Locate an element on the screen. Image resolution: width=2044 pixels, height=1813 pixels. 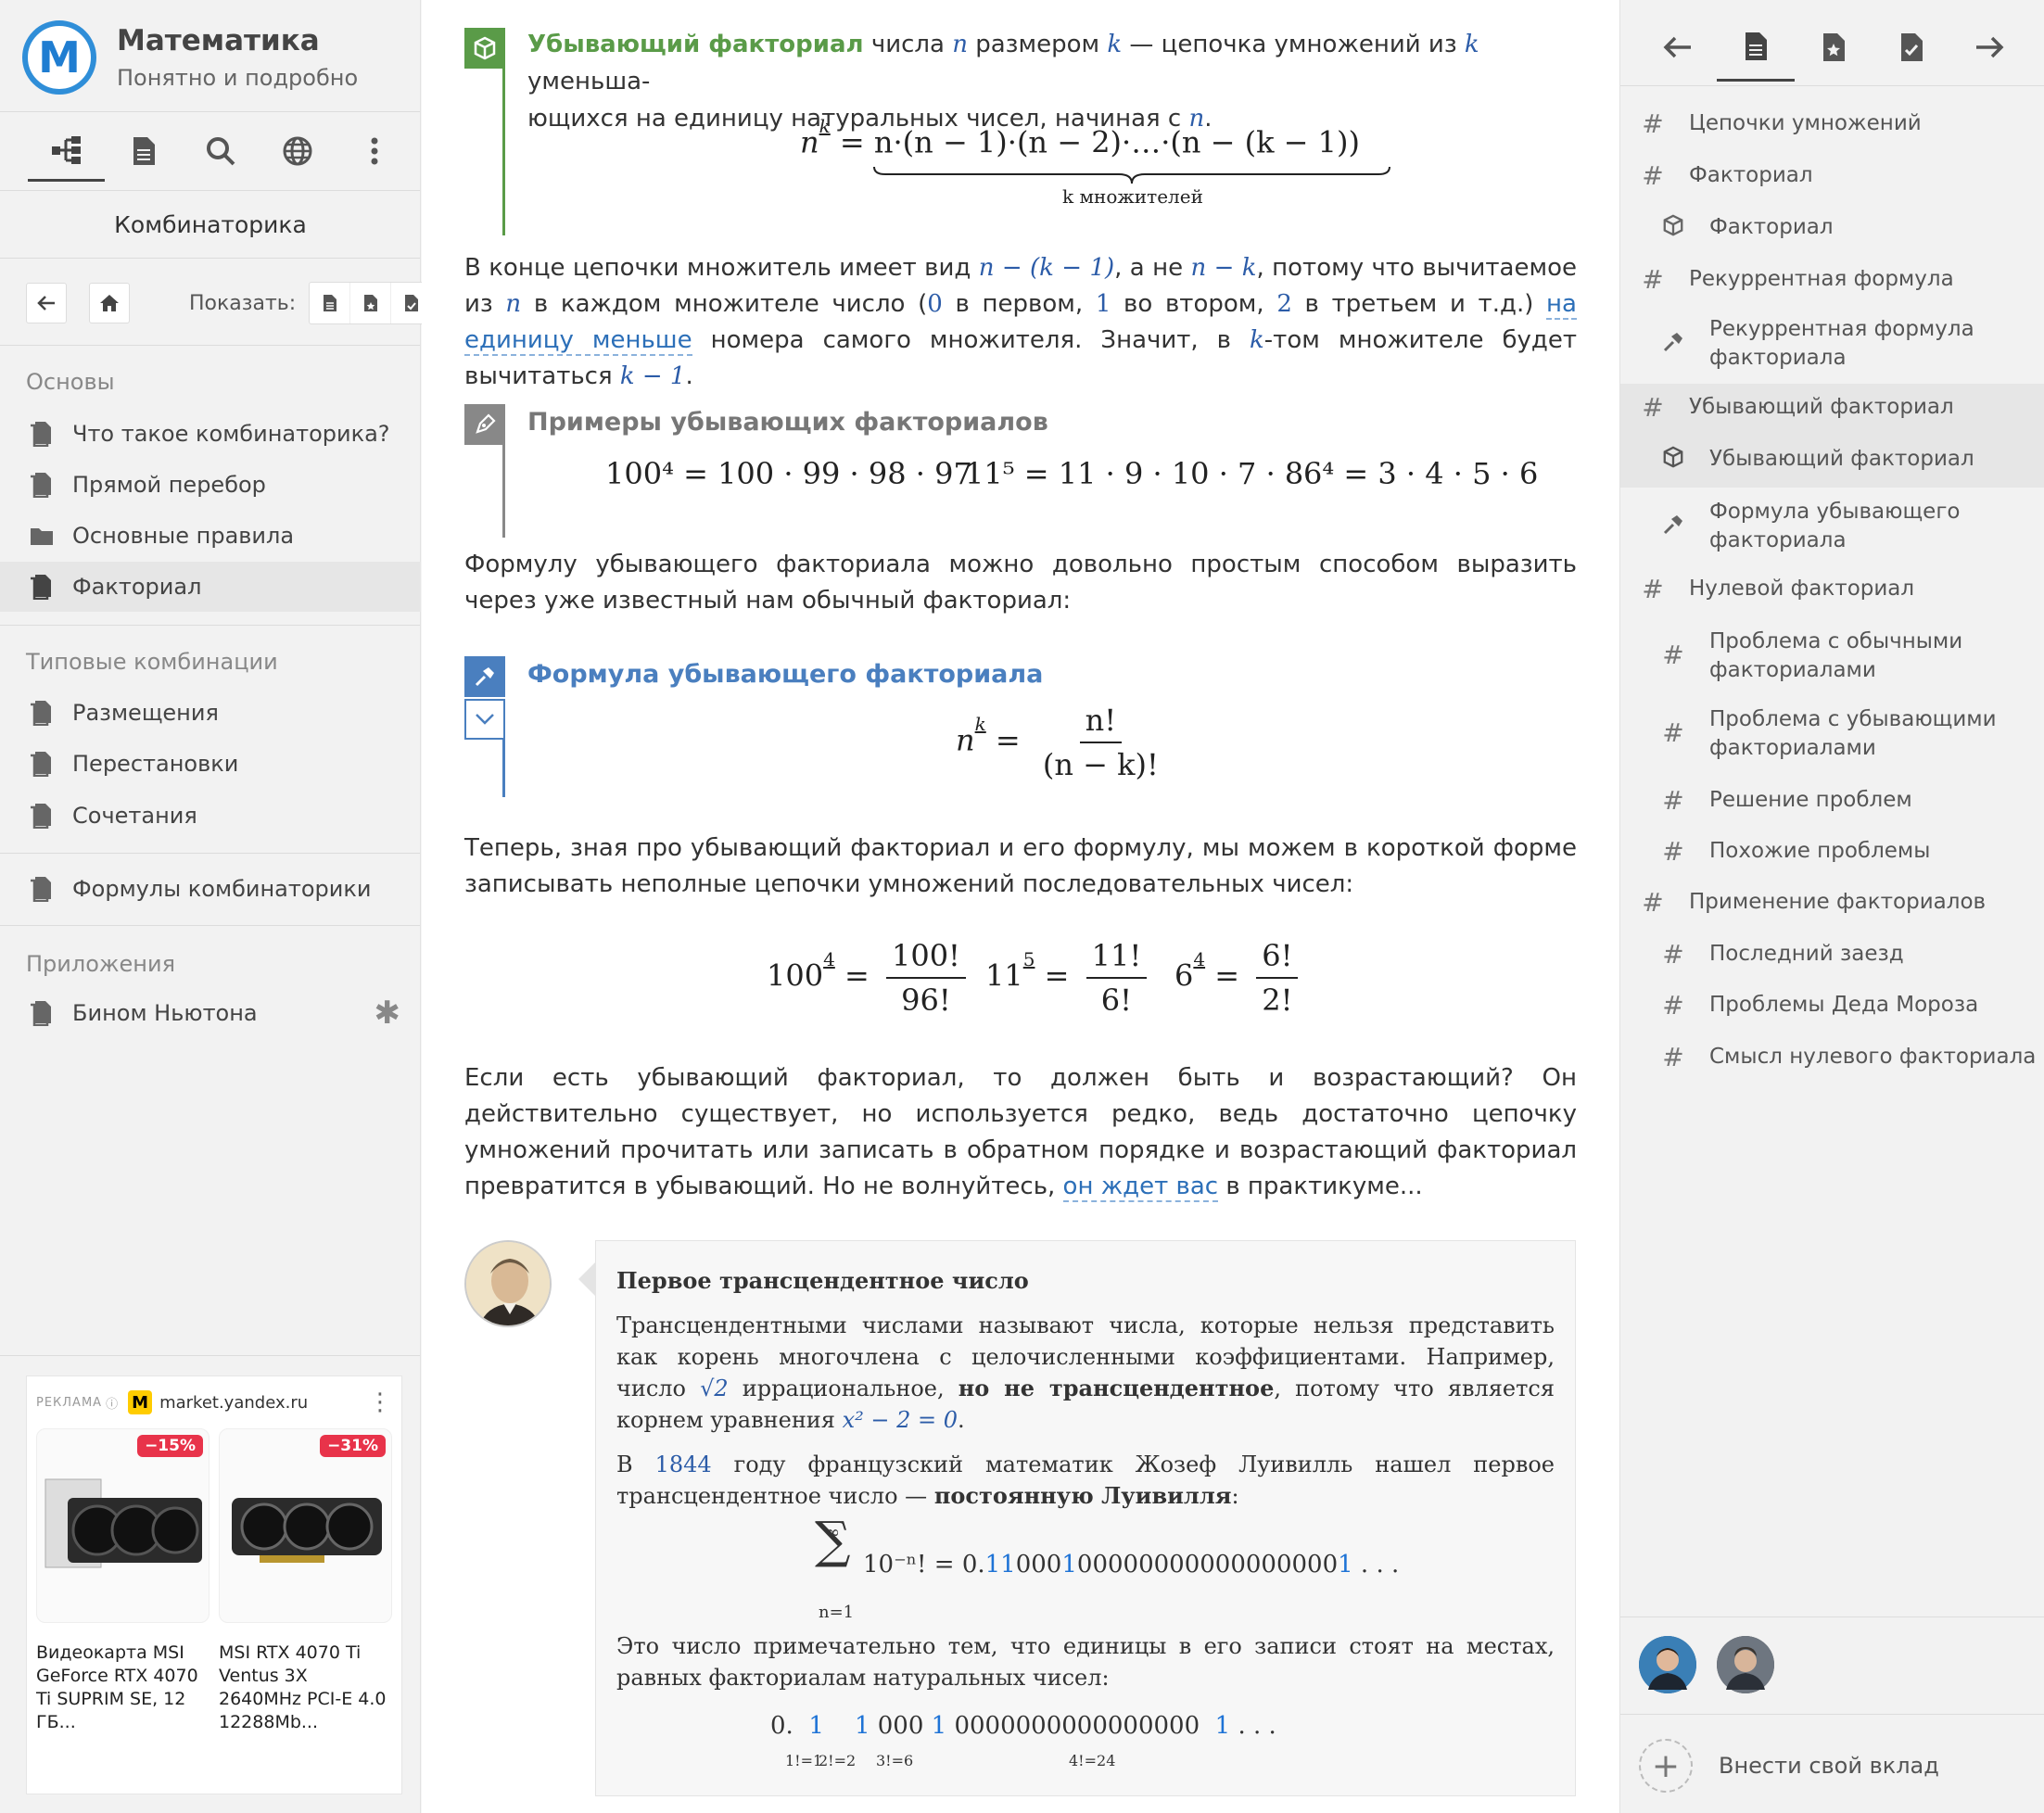
home-button is located at coordinates (109, 303).